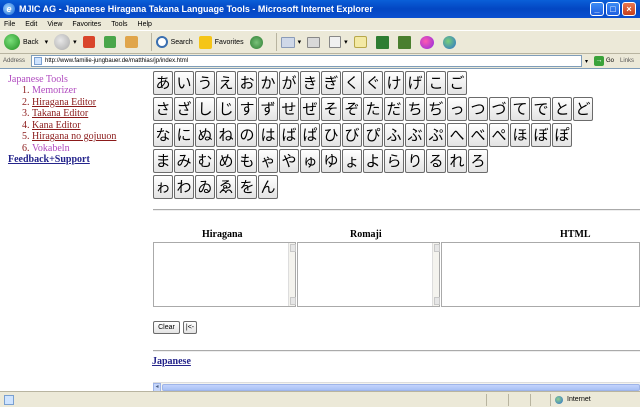 This screenshot has width=640, height=407. What do you see at coordinates (478, 109) in the screenshot?
I see `kana-key: つ` at bounding box center [478, 109].